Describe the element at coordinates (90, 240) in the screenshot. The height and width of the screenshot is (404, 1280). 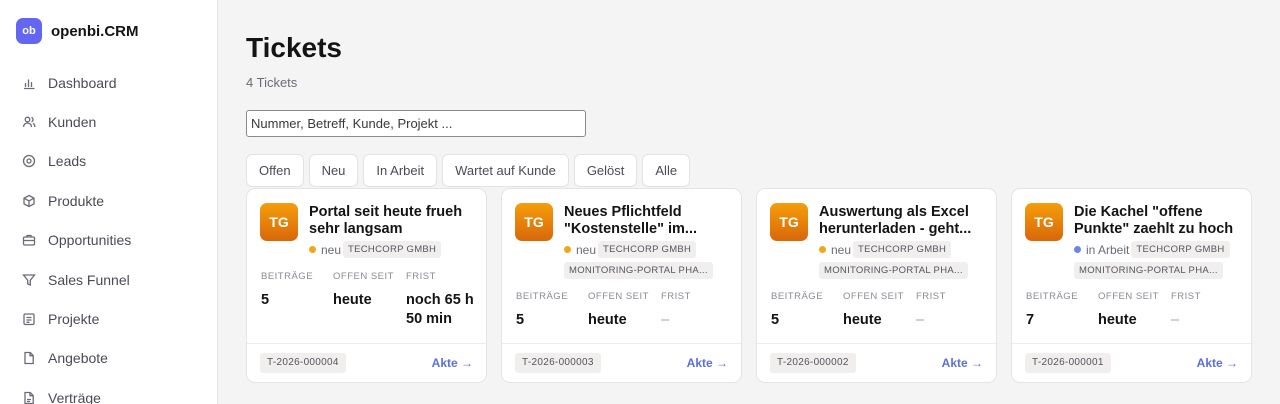
I see `sidebar-item-label: Opportunities` at that location.